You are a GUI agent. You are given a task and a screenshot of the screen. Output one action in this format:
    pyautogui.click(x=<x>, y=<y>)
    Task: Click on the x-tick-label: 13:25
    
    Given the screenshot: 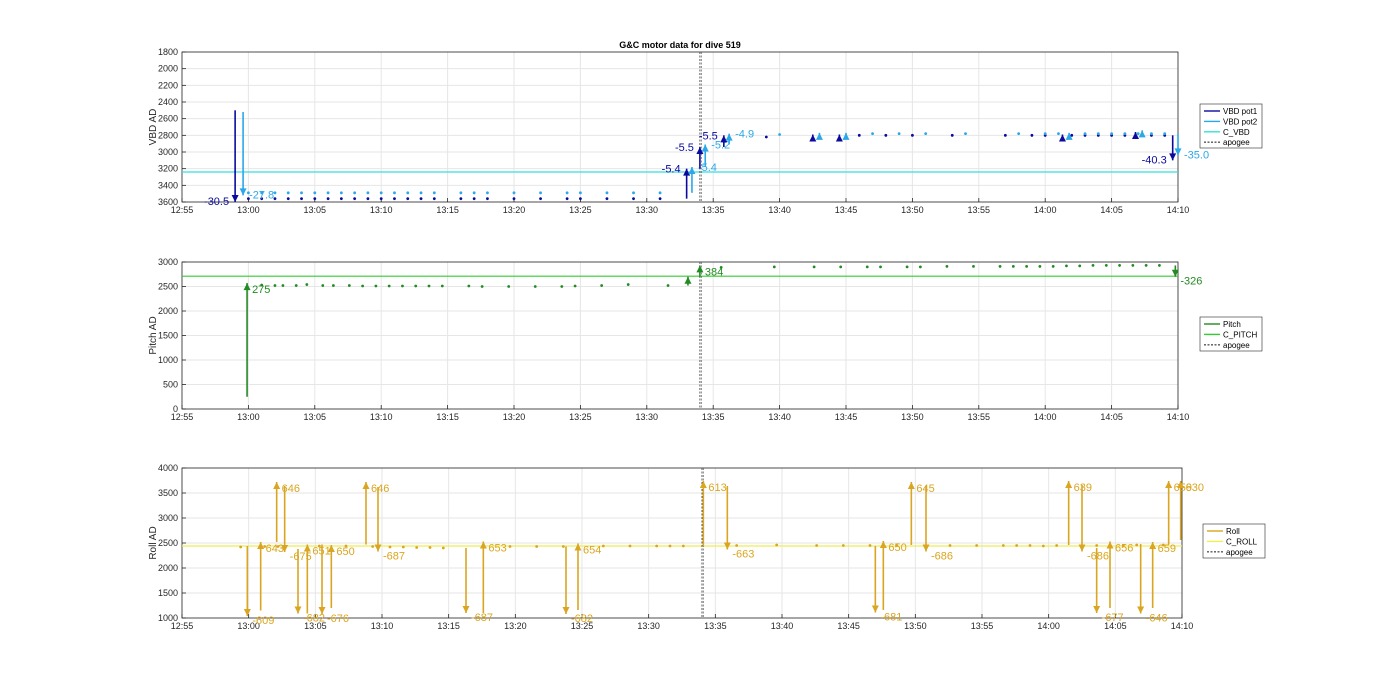 What is the action you would take?
    pyautogui.click(x=580, y=417)
    